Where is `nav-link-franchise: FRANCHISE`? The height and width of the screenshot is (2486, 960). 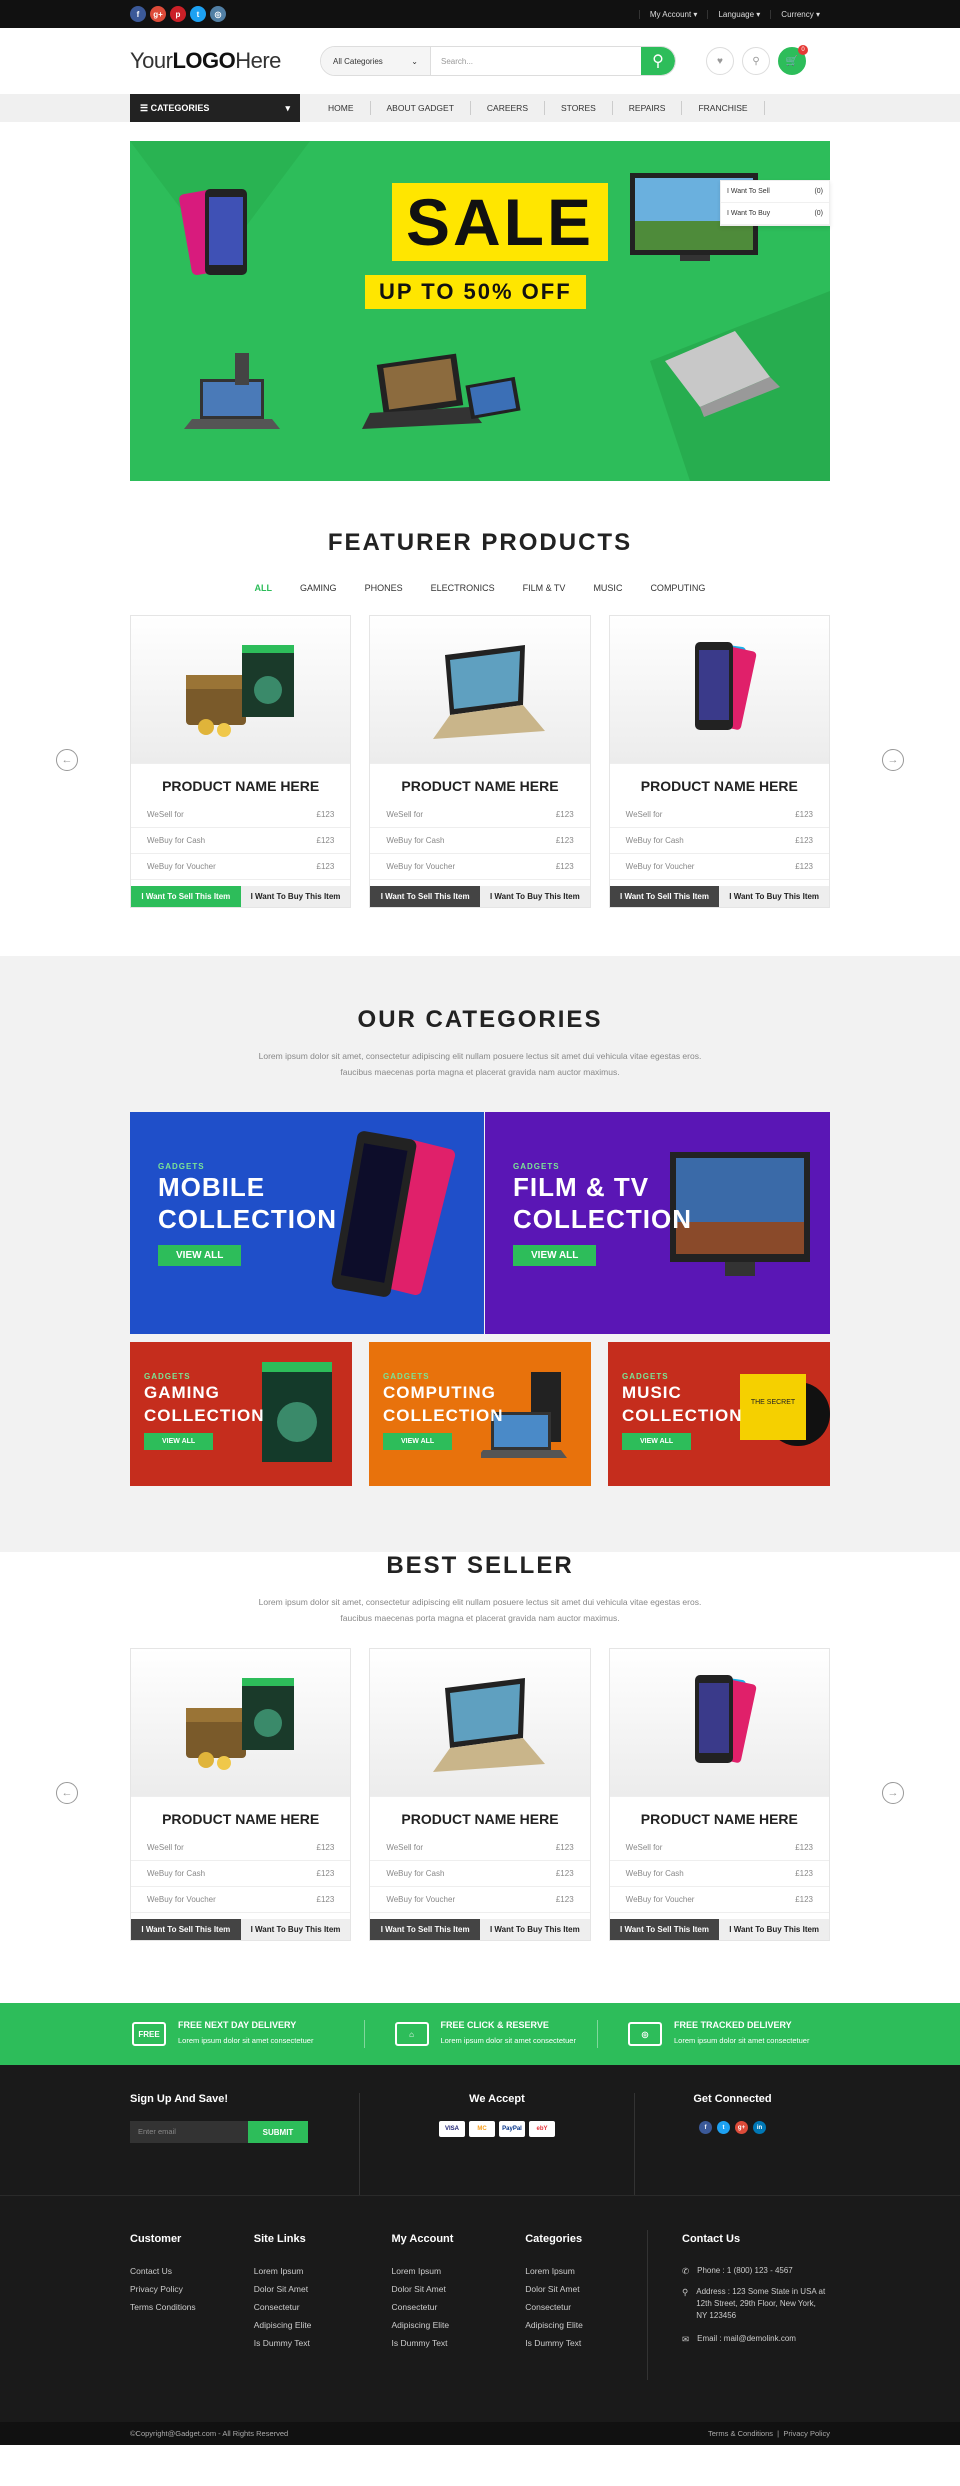 nav-link-franchise: FRANCHISE is located at coordinates (723, 108).